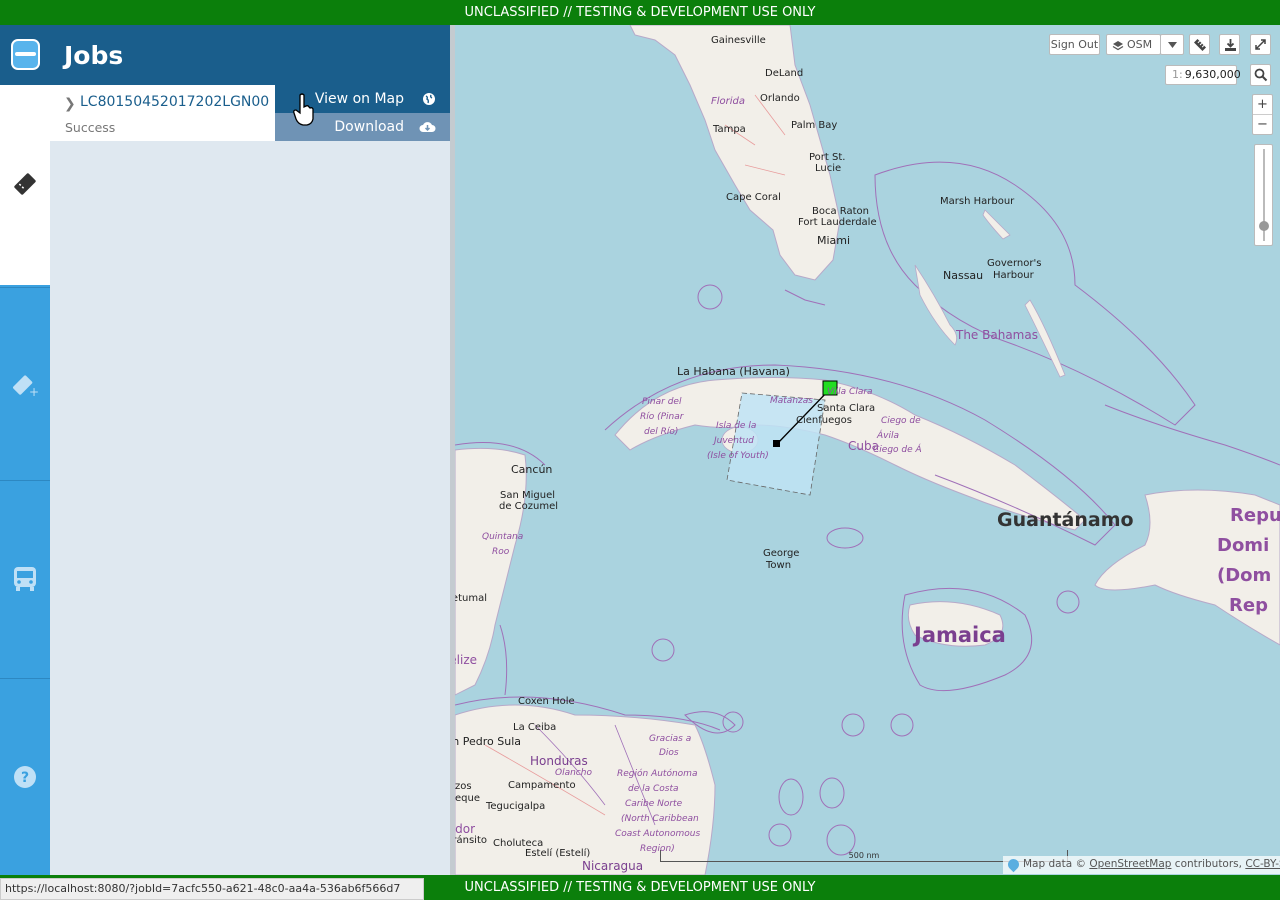 The image size is (1280, 900). Describe the element at coordinates (1177, 74) in the screenshot. I see `scale-prefix: 1:` at that location.